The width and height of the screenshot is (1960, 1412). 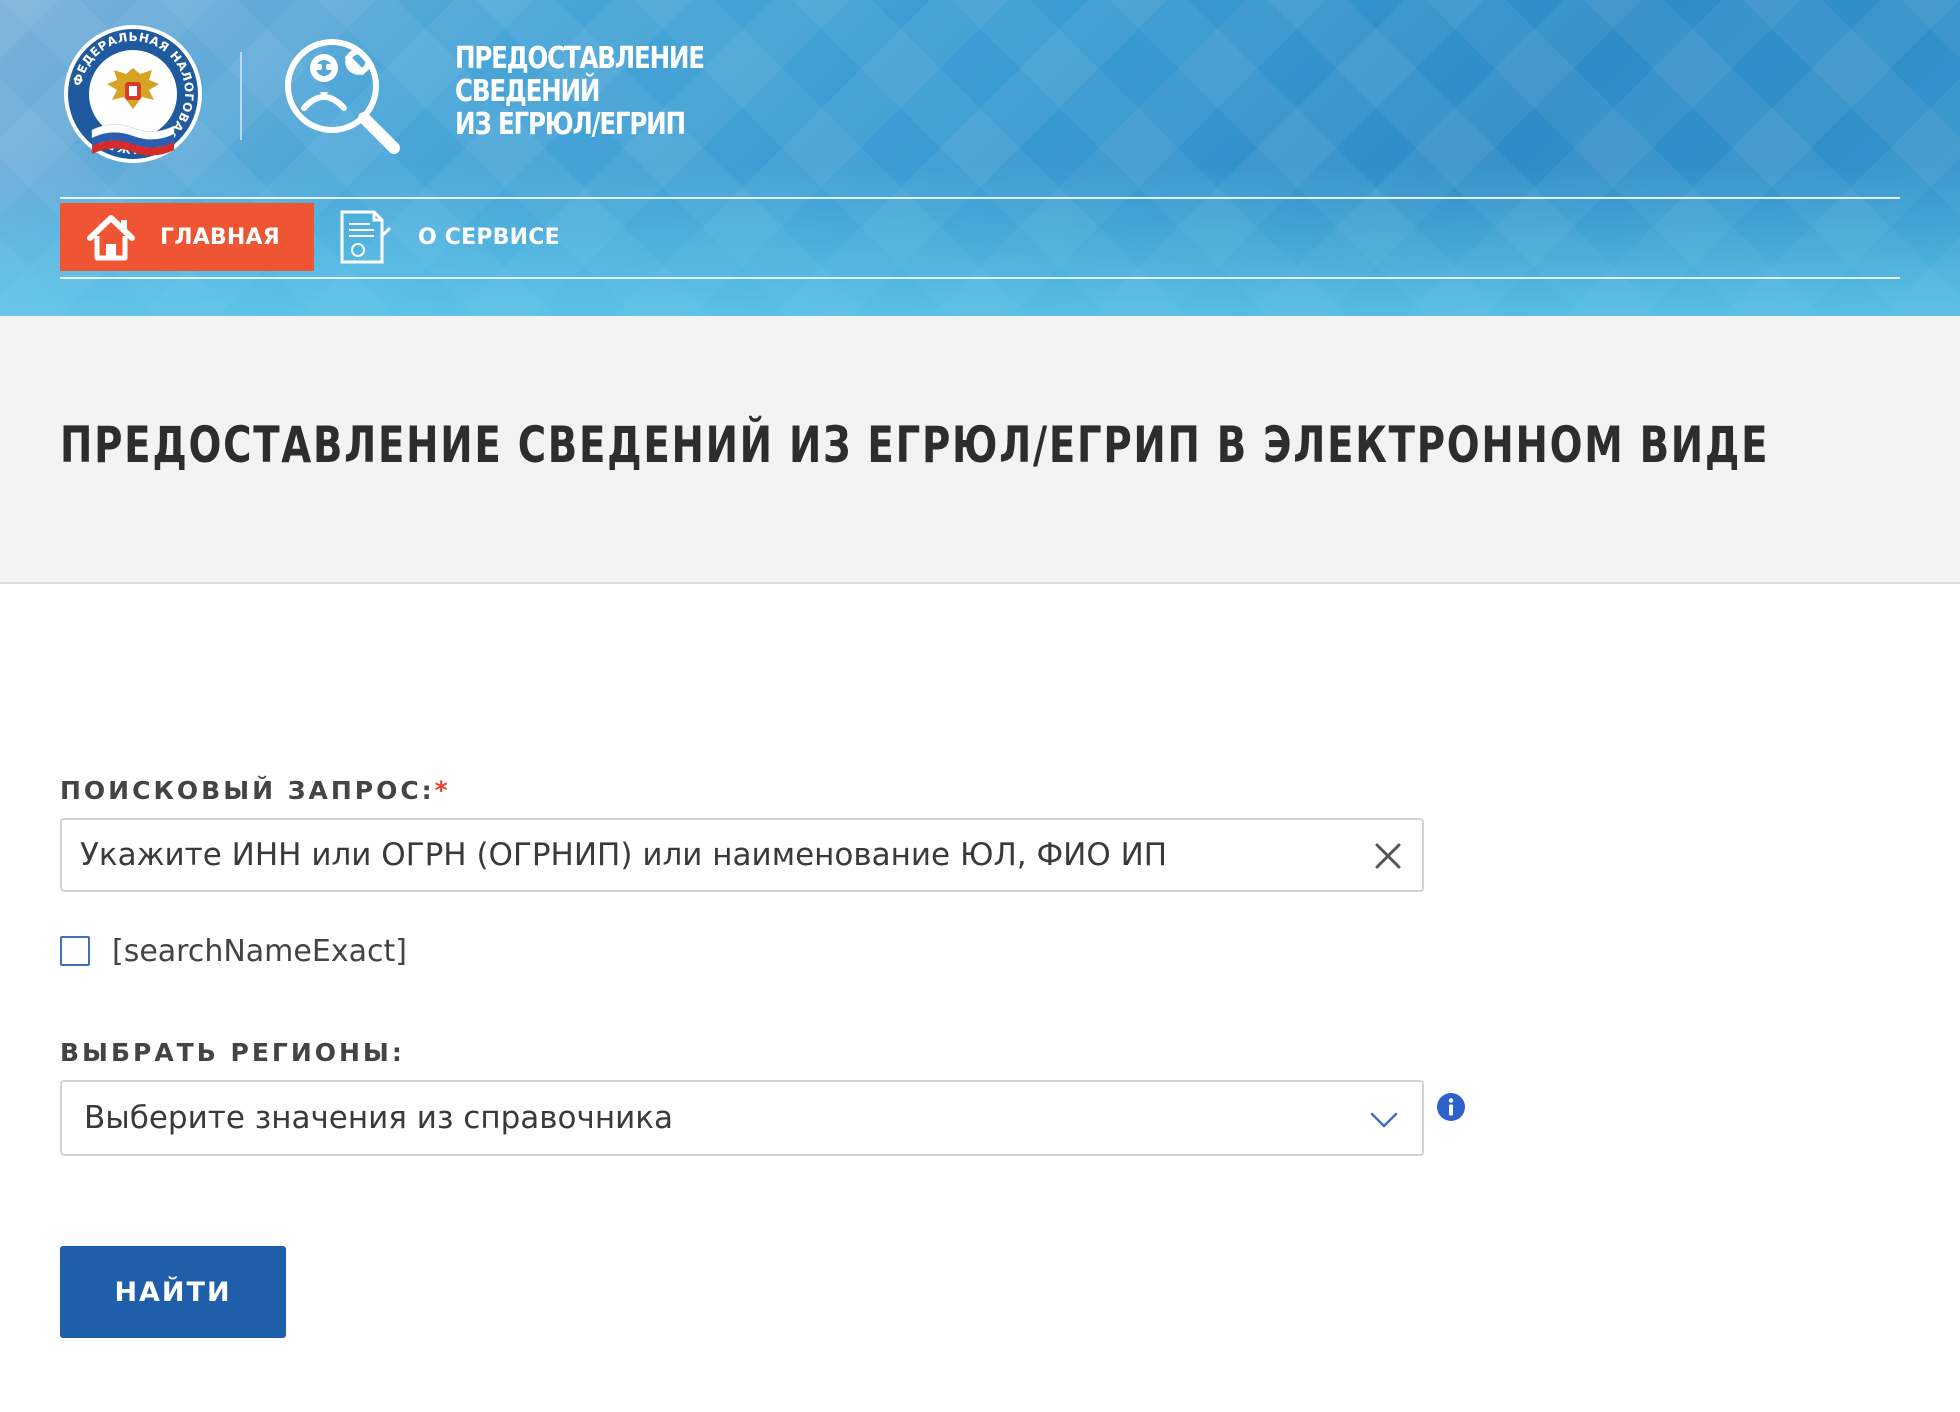 I want to click on nav-item-home: ГЛАВНАЯ, so click(x=187, y=237).